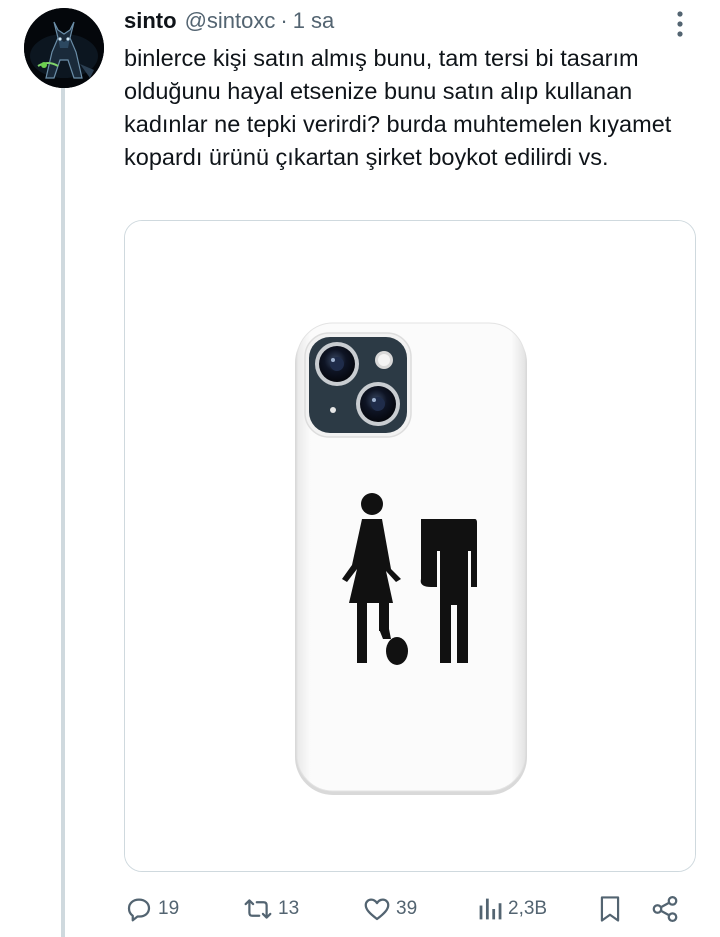  I want to click on author-handle: @sintoxc, so click(230, 21).